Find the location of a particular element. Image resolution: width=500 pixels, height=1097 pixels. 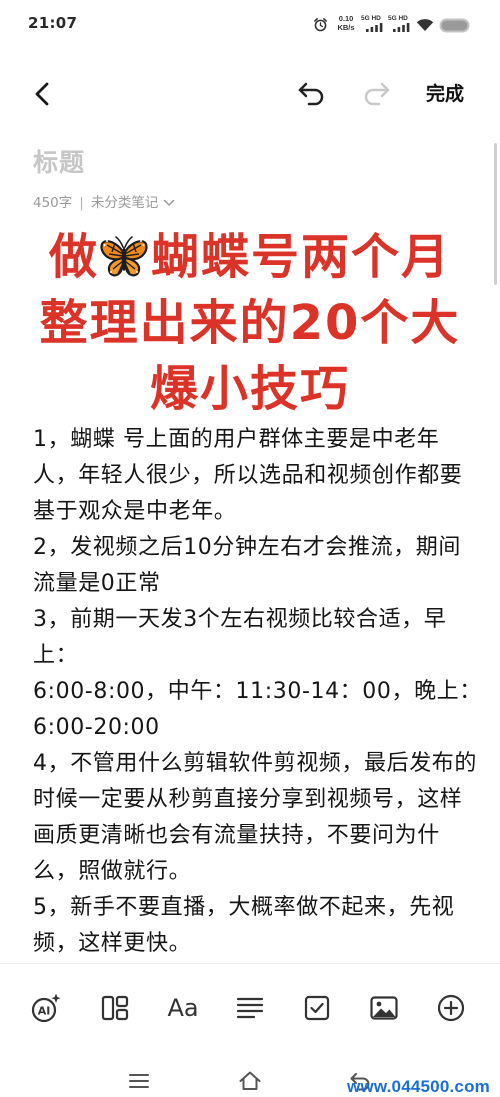

note-title-input: 标题 is located at coordinates (59, 163).